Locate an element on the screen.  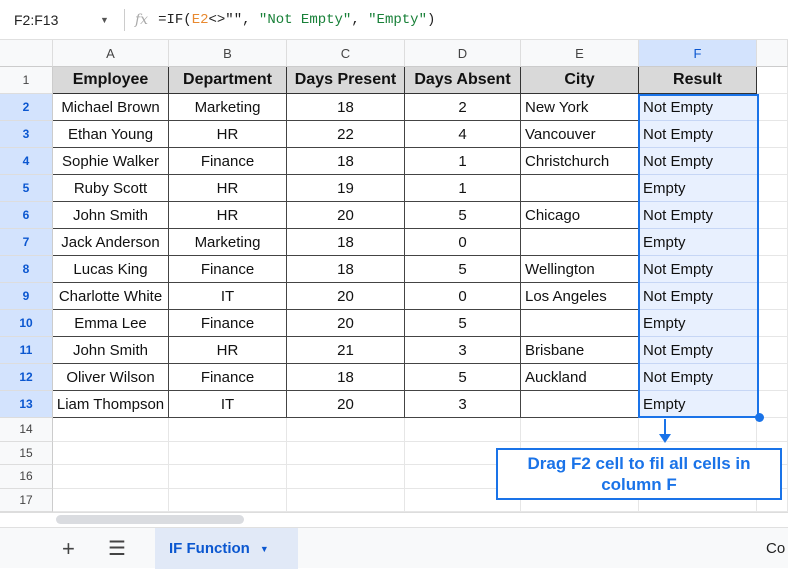
header-cell-b: Department is located at coordinates (228, 80).